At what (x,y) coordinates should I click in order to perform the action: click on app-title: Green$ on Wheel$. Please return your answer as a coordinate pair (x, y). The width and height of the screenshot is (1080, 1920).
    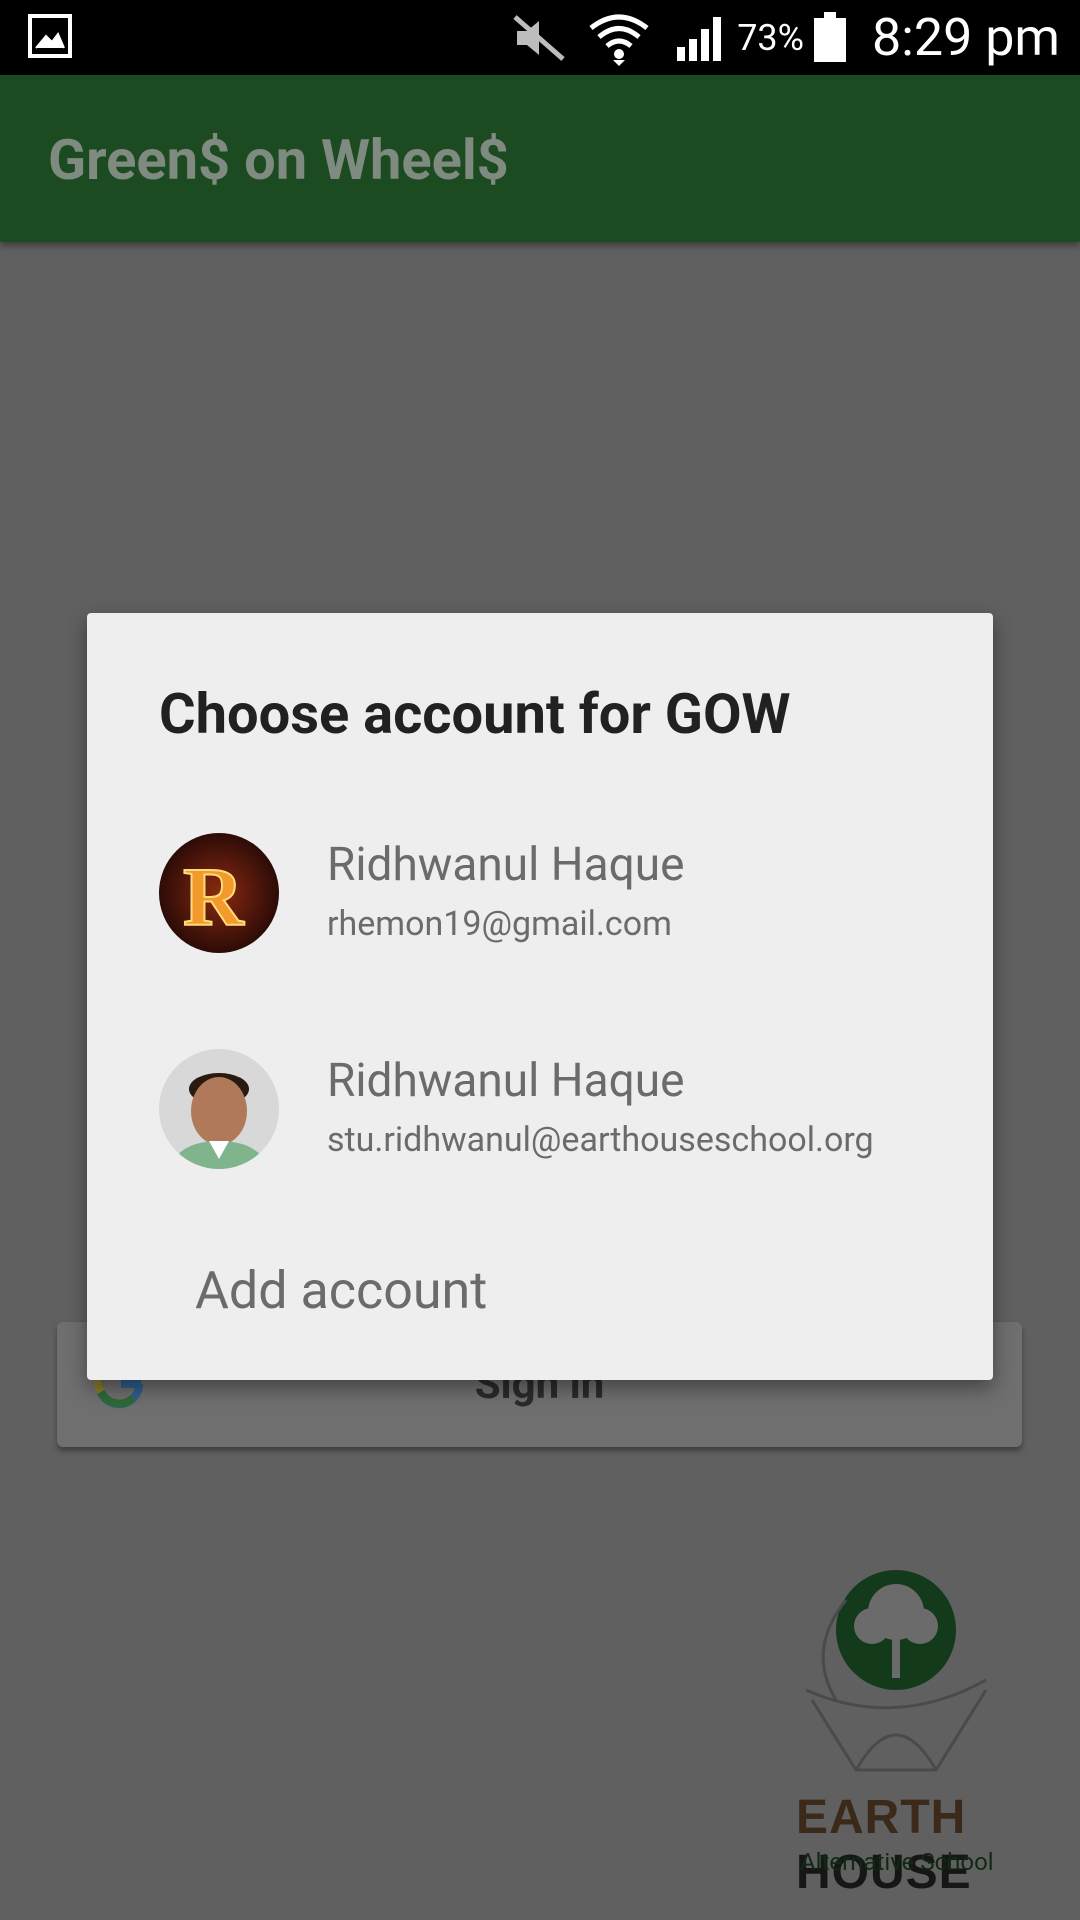
    Looking at the image, I should click on (278, 160).